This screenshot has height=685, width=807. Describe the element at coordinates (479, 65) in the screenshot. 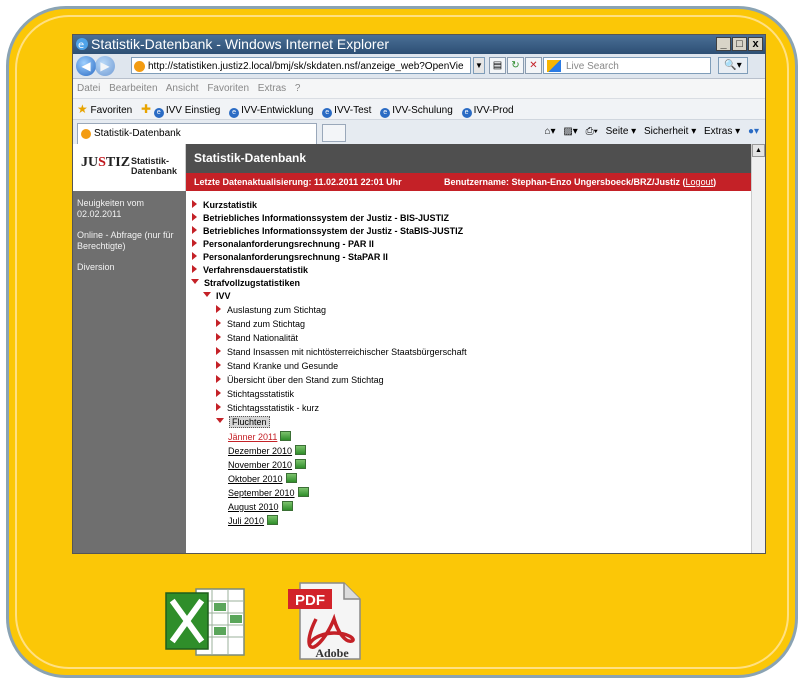

I see `address-dropdown-icon: ▼` at that location.